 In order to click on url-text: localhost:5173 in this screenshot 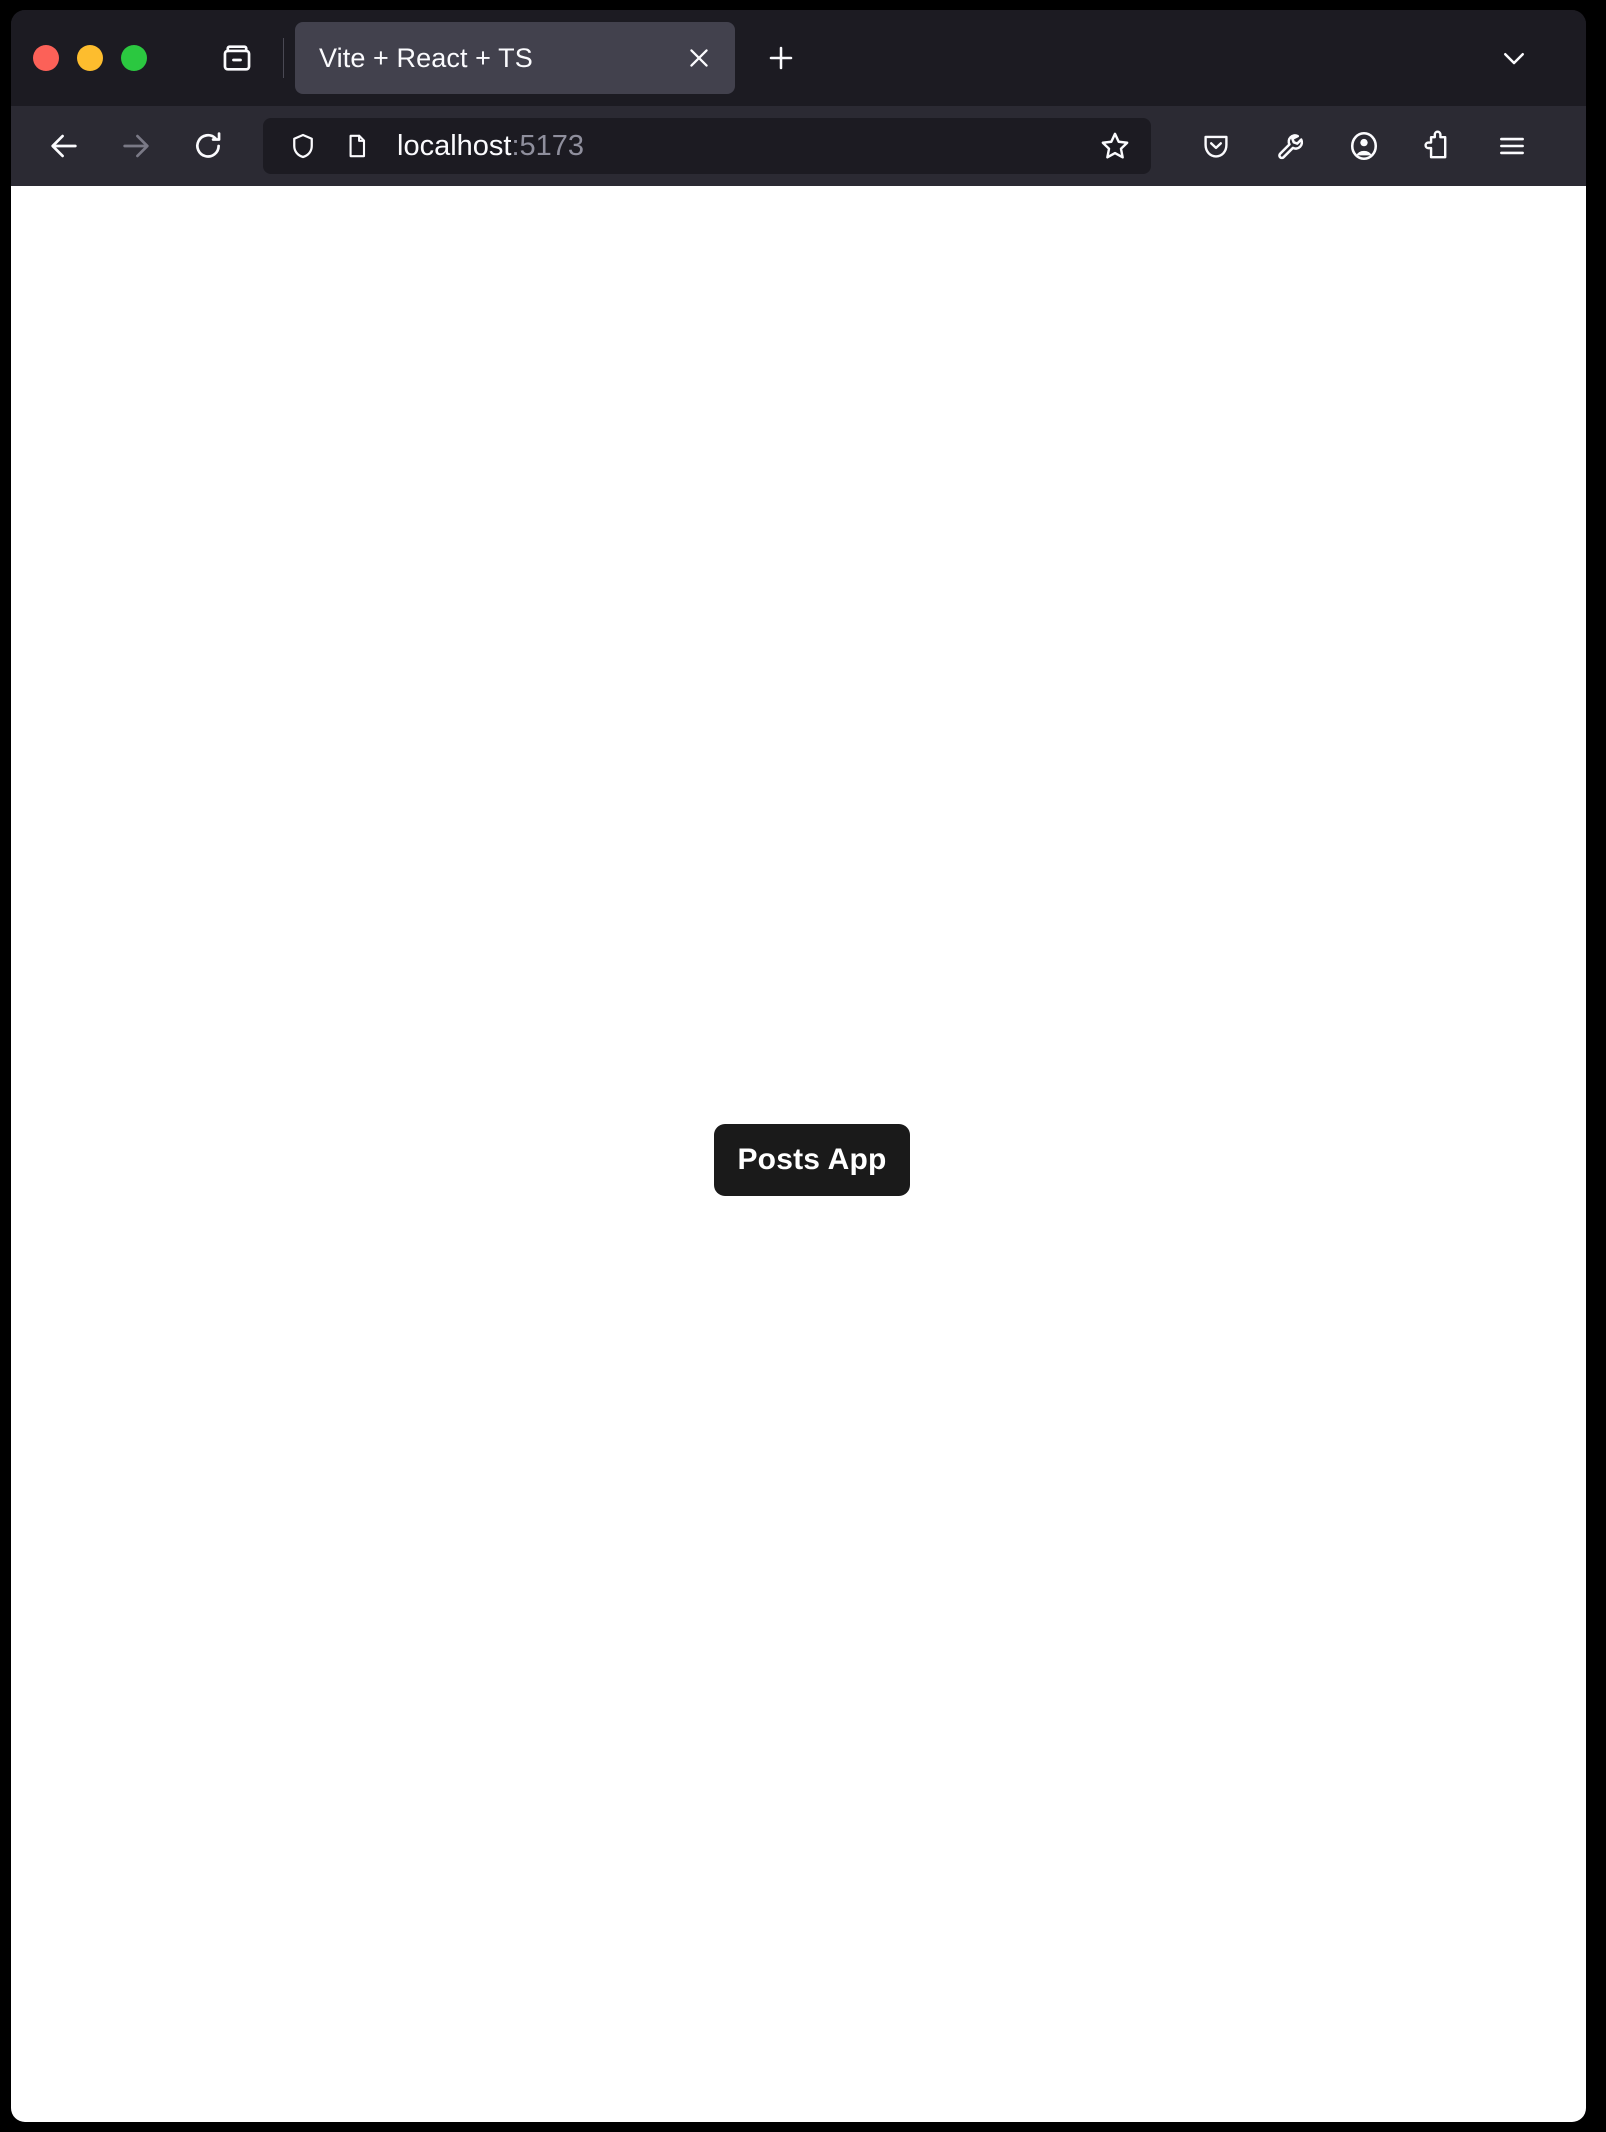, I will do `click(743, 146)`.